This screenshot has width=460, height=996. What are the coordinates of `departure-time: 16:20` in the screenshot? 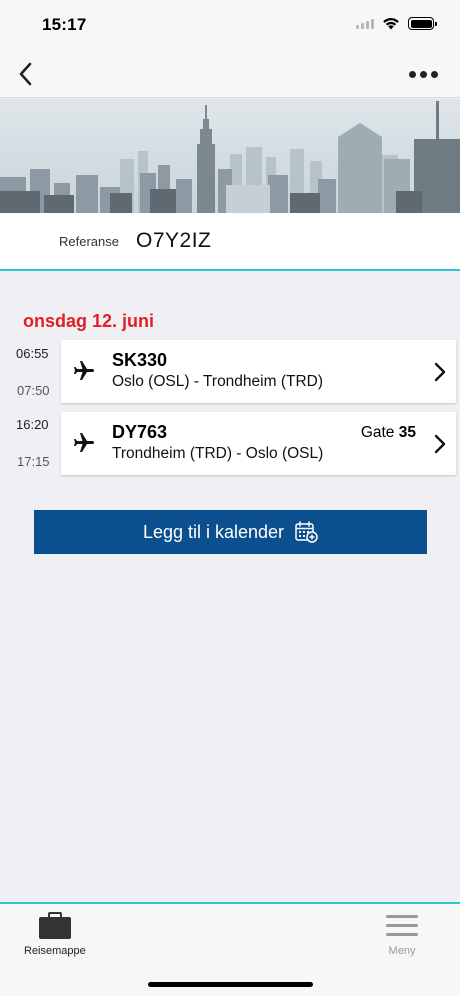 It's located at (32, 424).